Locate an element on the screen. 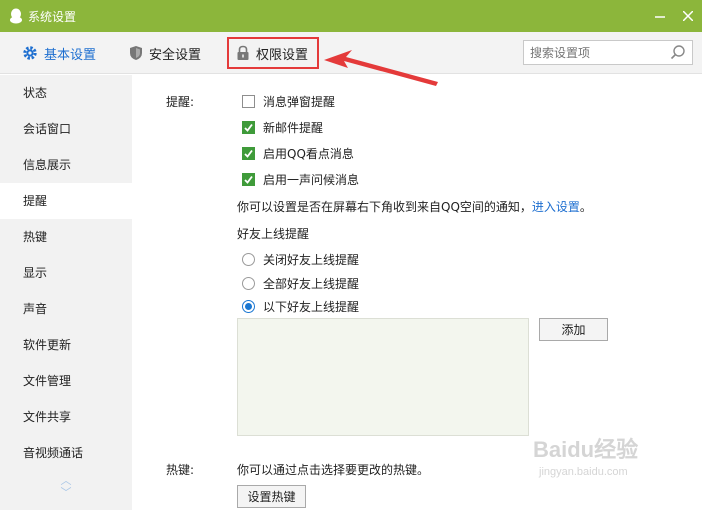 This screenshot has width=702, height=510. sidebar-item-file-management: 文件管理 is located at coordinates (66, 381).